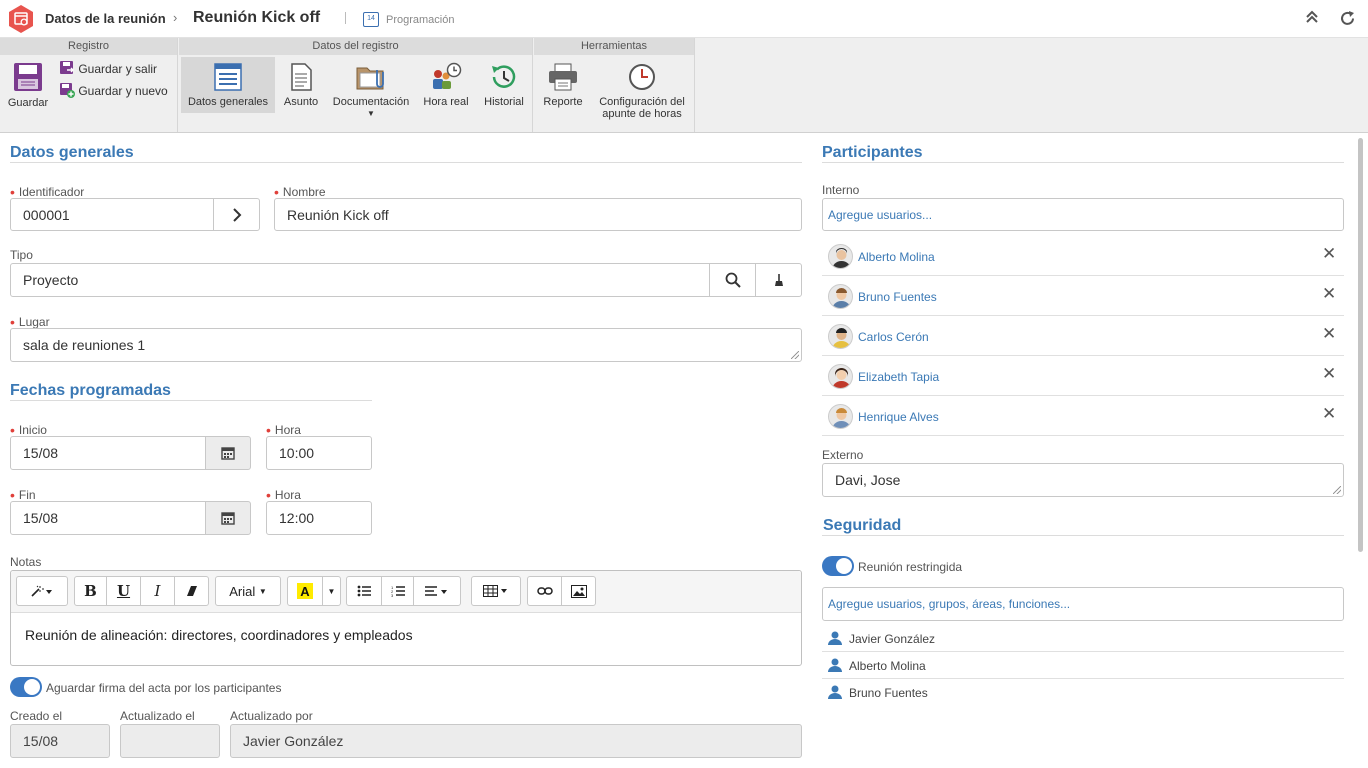 The height and width of the screenshot is (768, 1368). Describe the element at coordinates (236, 214) in the screenshot. I see `identificador-next-button` at that location.